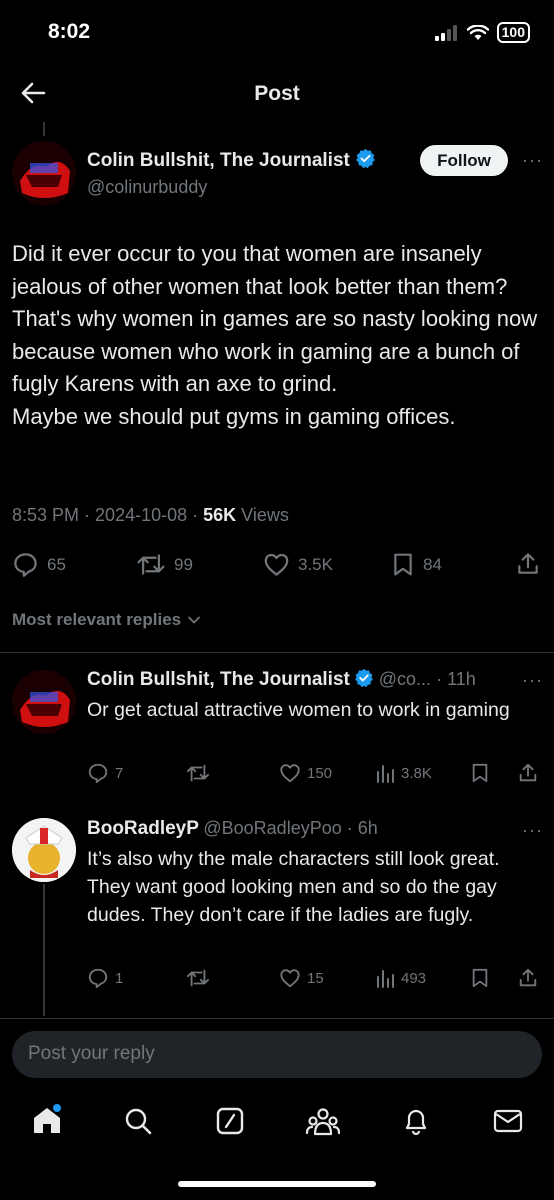 The image size is (554, 1200). I want to click on status-time: 8:02, so click(69, 31).